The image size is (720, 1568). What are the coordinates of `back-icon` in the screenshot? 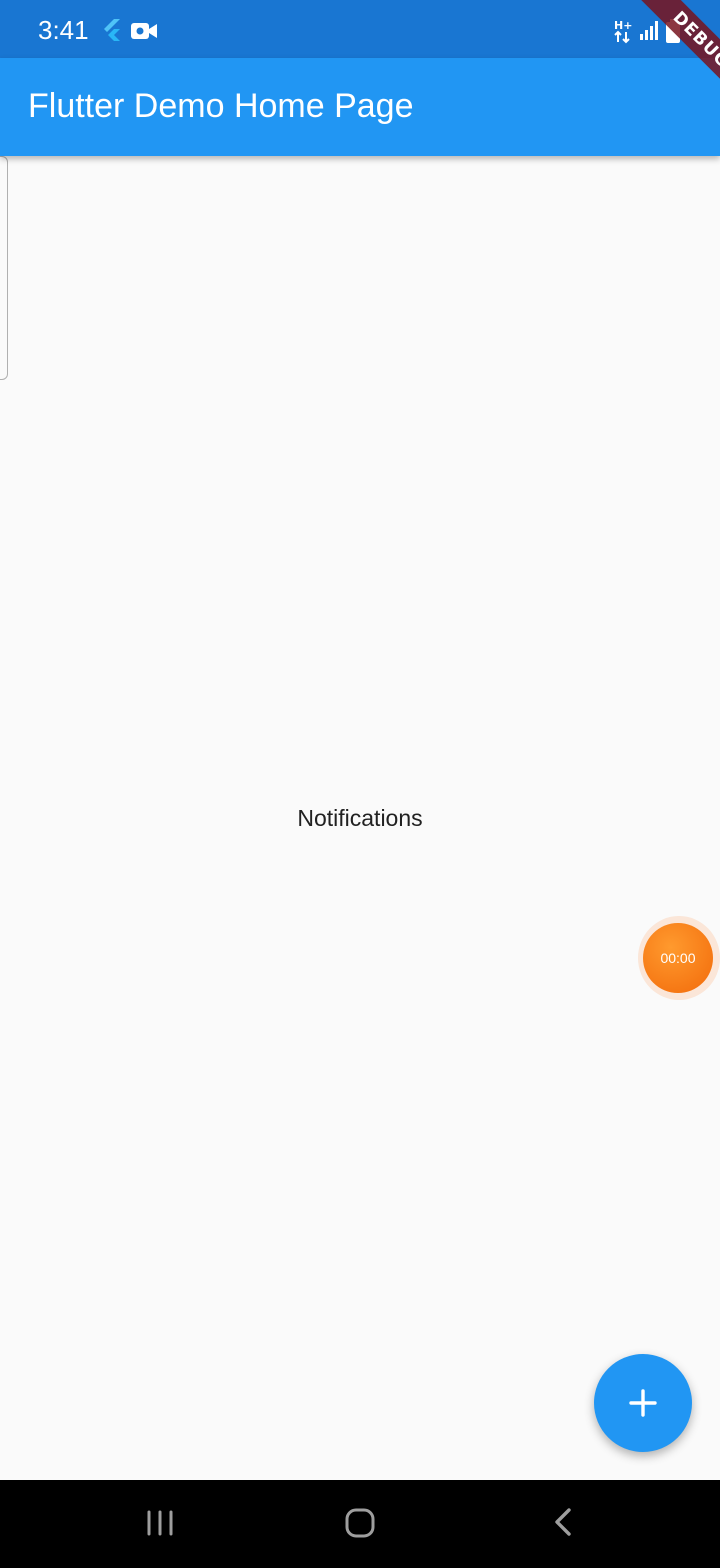 It's located at (563, 1524).